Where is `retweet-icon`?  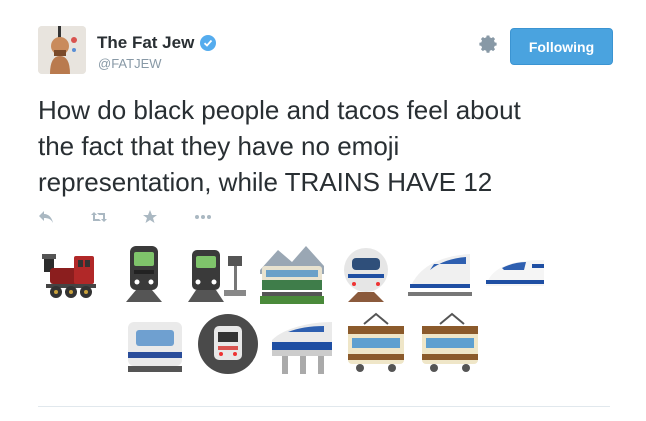 retweet-icon is located at coordinates (116, 217).